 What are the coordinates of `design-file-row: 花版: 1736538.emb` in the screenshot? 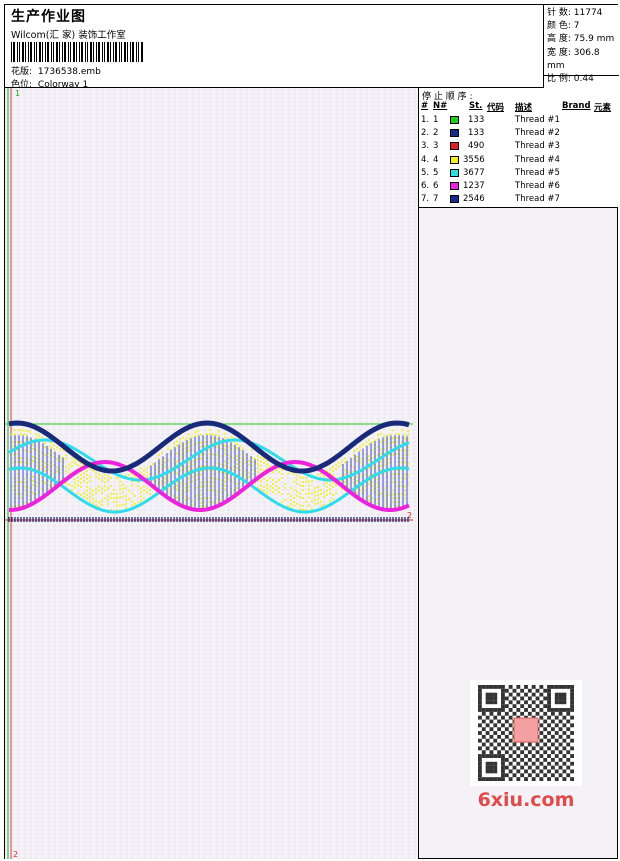 It's located at (56, 70).